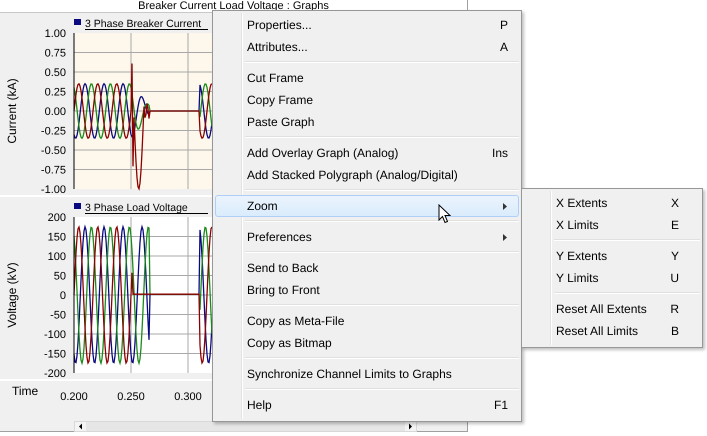  What do you see at coordinates (74, 397) in the screenshot?
I see `axis-tick-label: 0.200` at bounding box center [74, 397].